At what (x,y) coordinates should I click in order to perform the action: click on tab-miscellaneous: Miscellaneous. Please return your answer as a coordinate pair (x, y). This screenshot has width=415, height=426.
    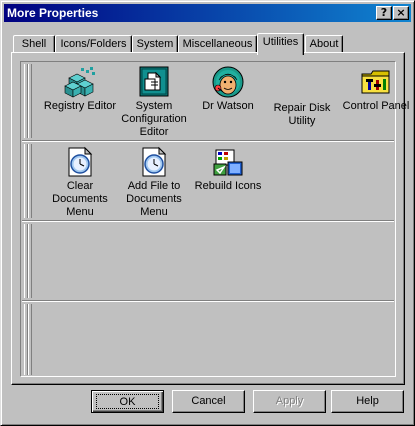
    Looking at the image, I should click on (217, 44).